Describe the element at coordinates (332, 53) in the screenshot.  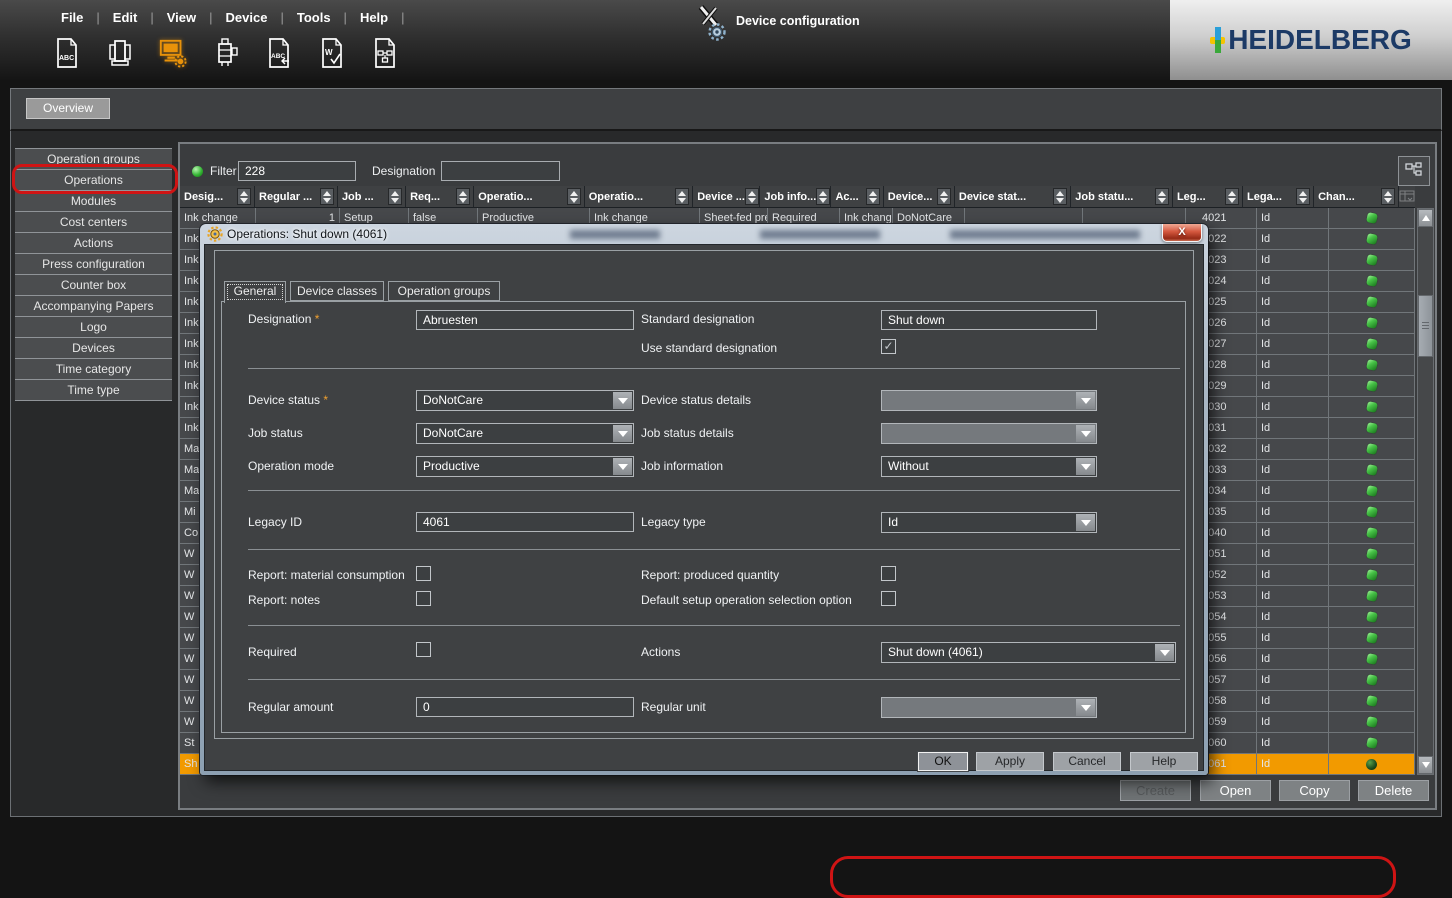
I see `document-check-icon: W` at that location.